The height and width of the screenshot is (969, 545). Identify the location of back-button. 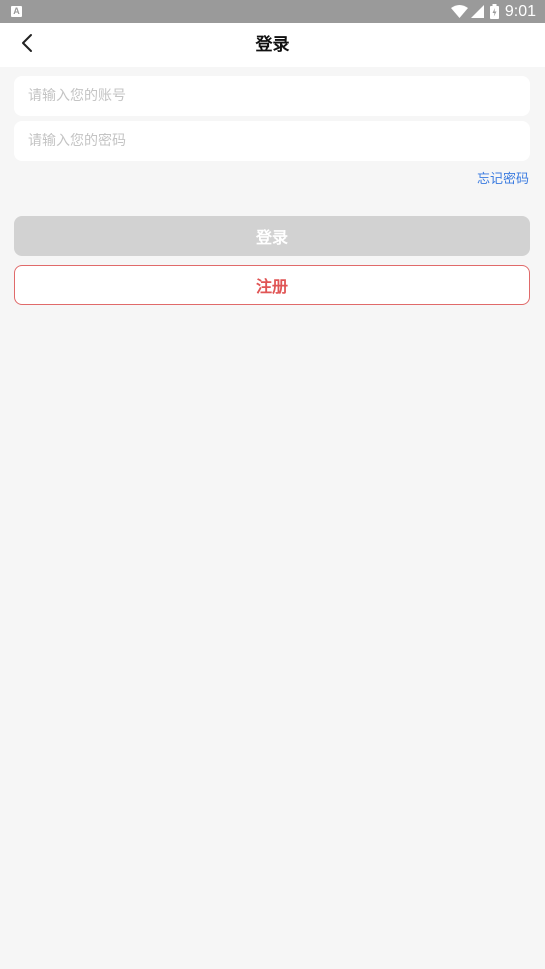
(27, 45).